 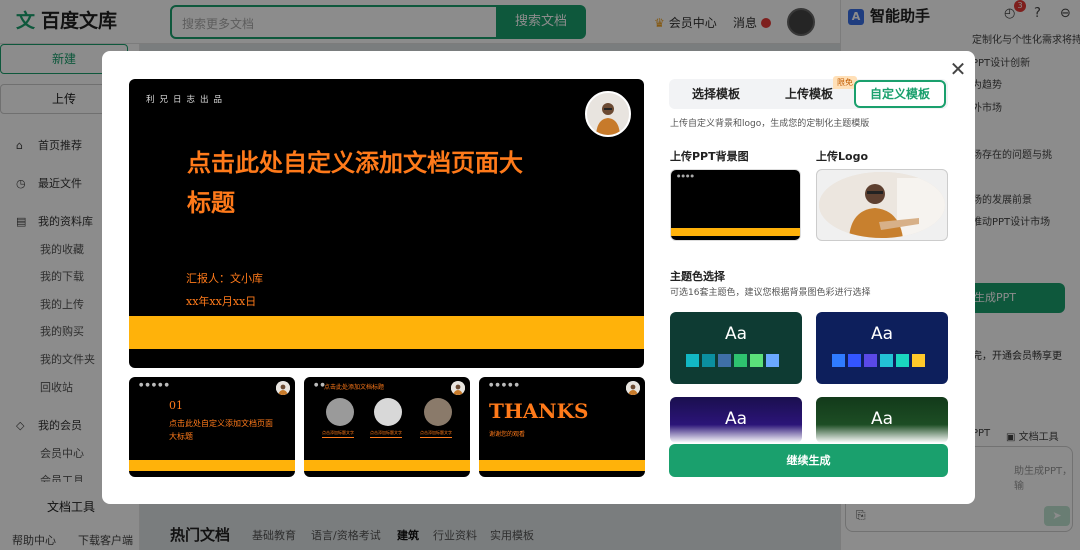 What do you see at coordinates (770, 124) in the screenshot?
I see `custom-template-desc: 上传自定义背景和logo，生成您的定制化主题模版` at bounding box center [770, 124].